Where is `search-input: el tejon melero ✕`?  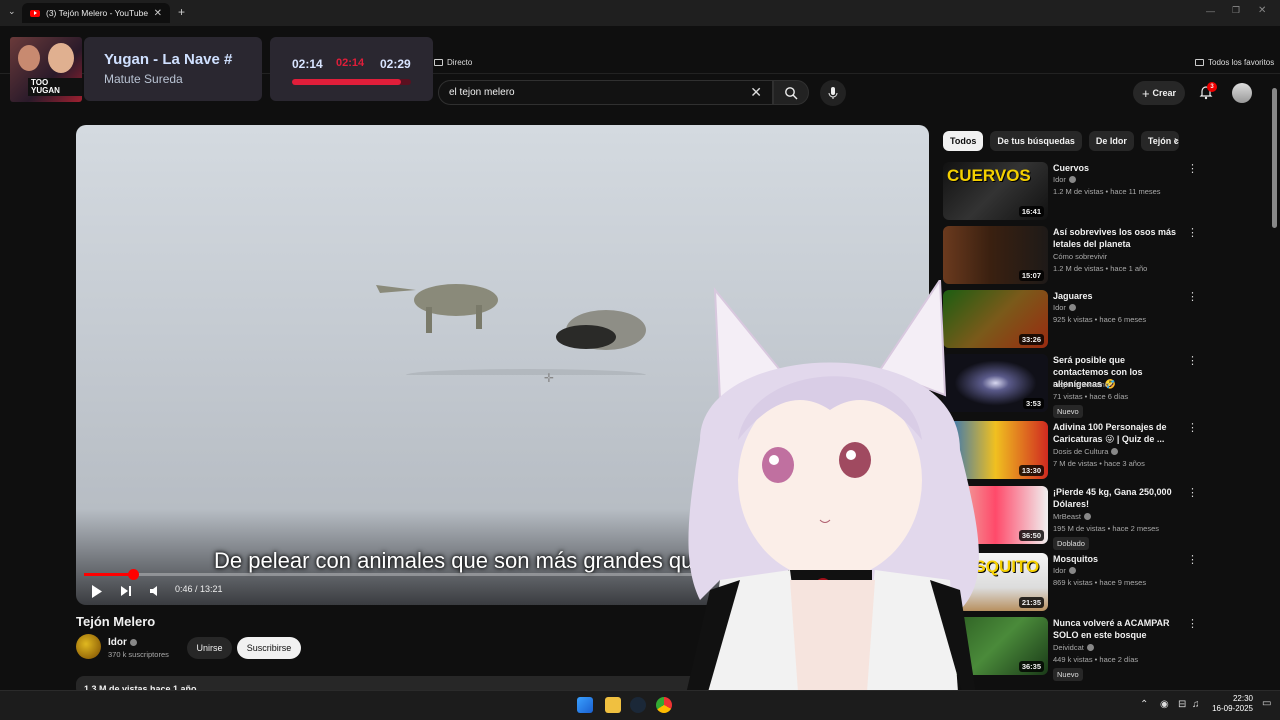 search-input: el tejon melero ✕ is located at coordinates (605, 92).